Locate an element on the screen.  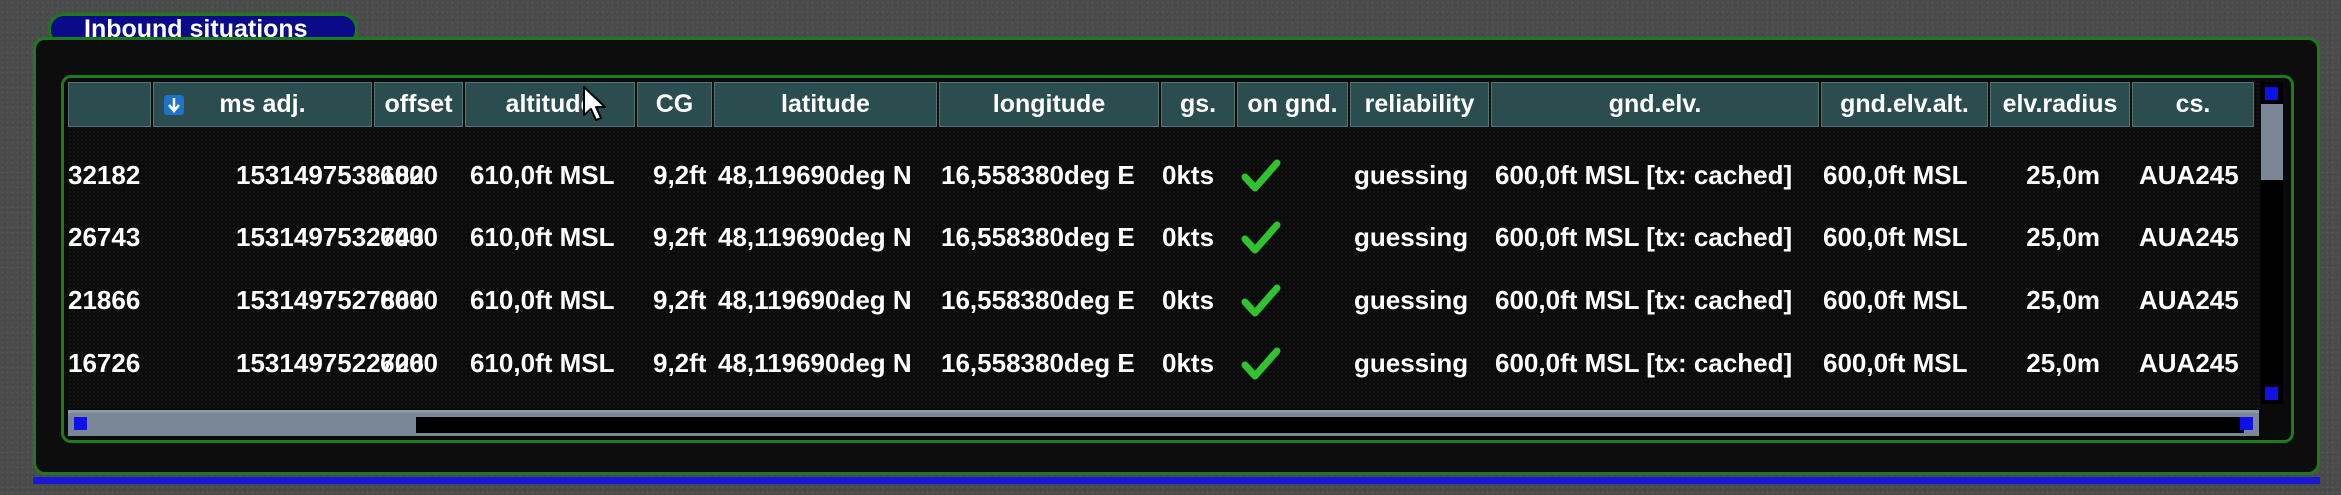
column-header-id is located at coordinates (109, 104).